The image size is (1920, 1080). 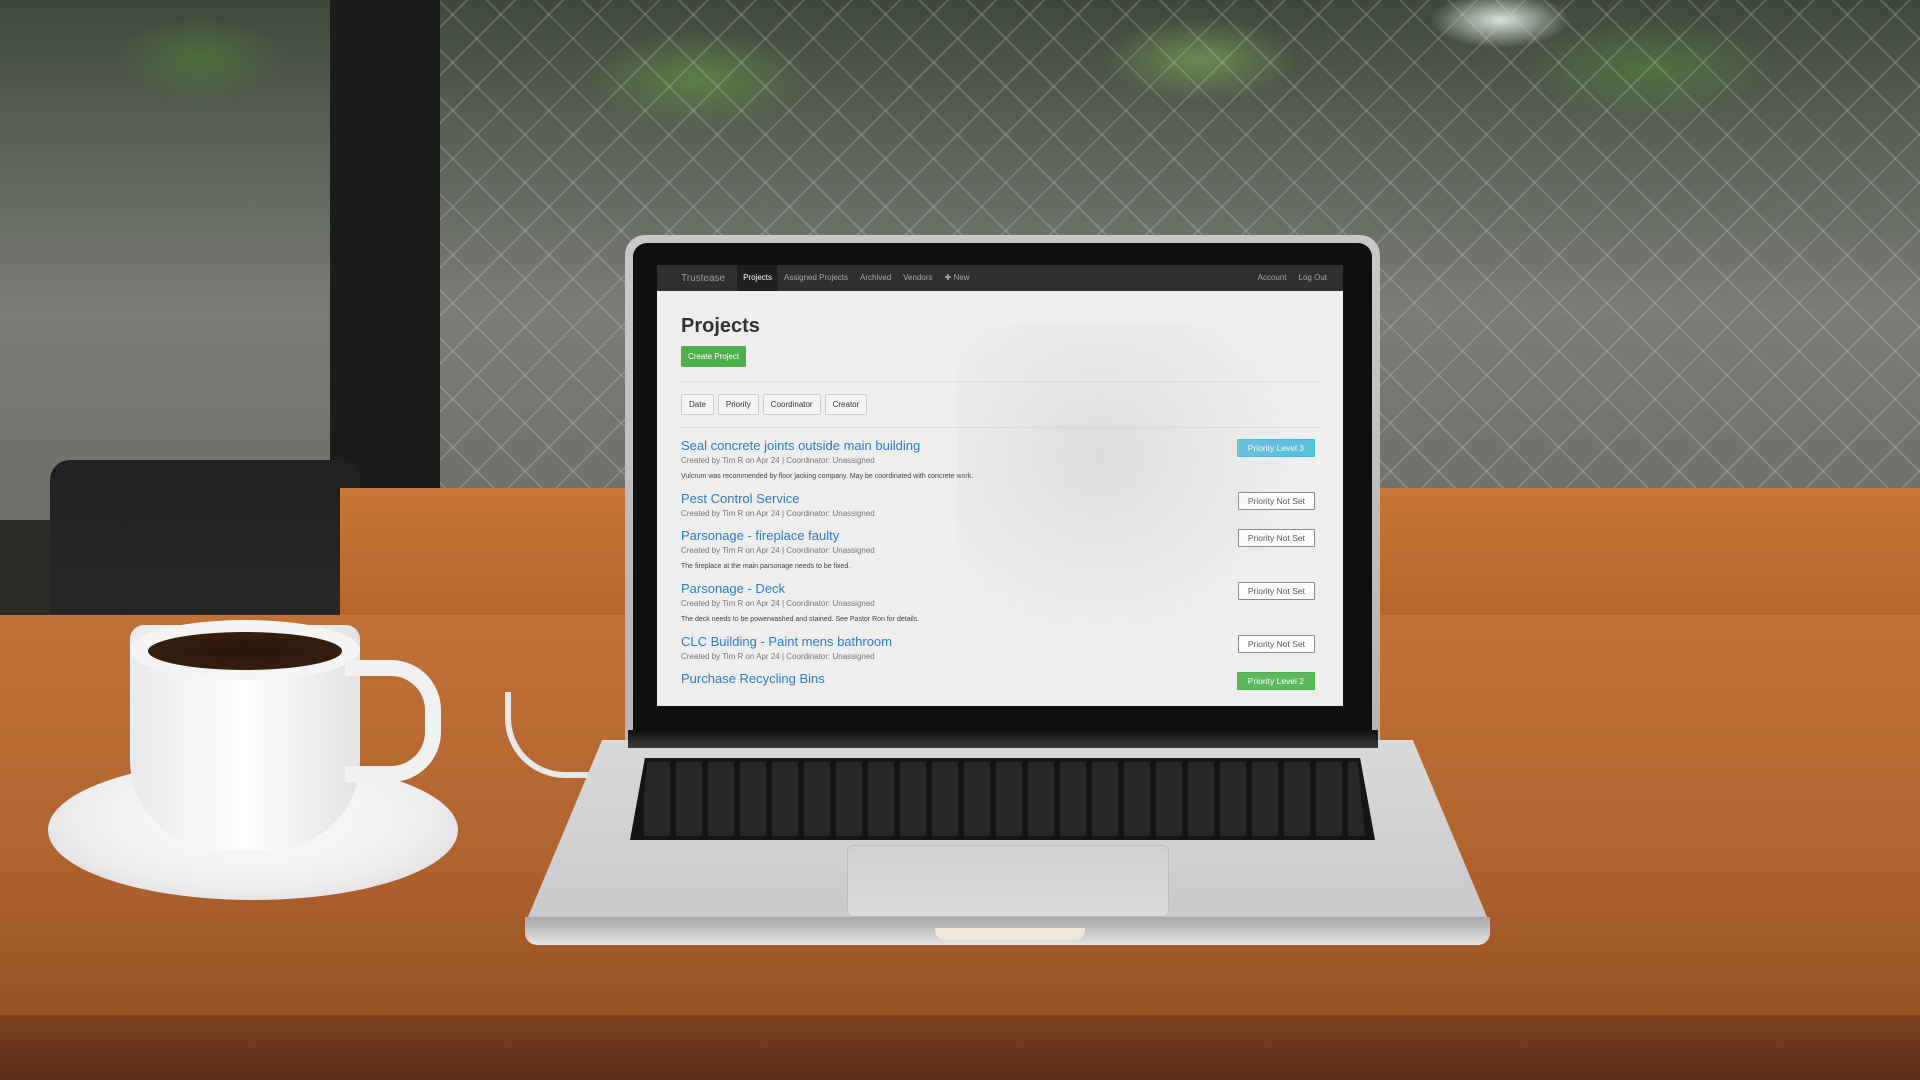 What do you see at coordinates (1000, 404) in the screenshot?
I see `sort-filters: Date Priority Coordinator Creator` at bounding box center [1000, 404].